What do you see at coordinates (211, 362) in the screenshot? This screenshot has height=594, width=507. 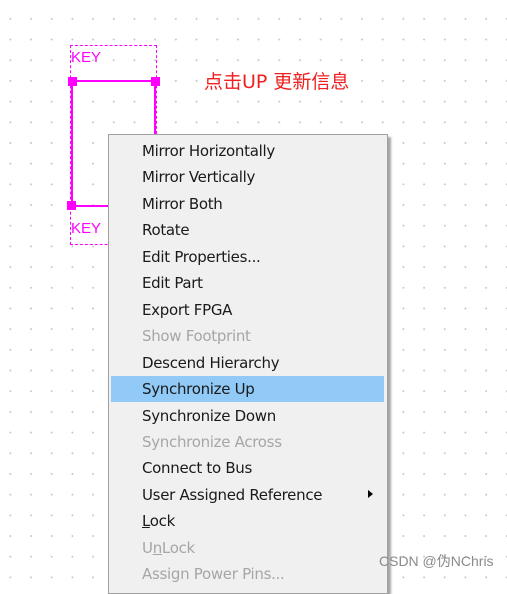 I see `menu-item-label: Descend Hierarchy` at bounding box center [211, 362].